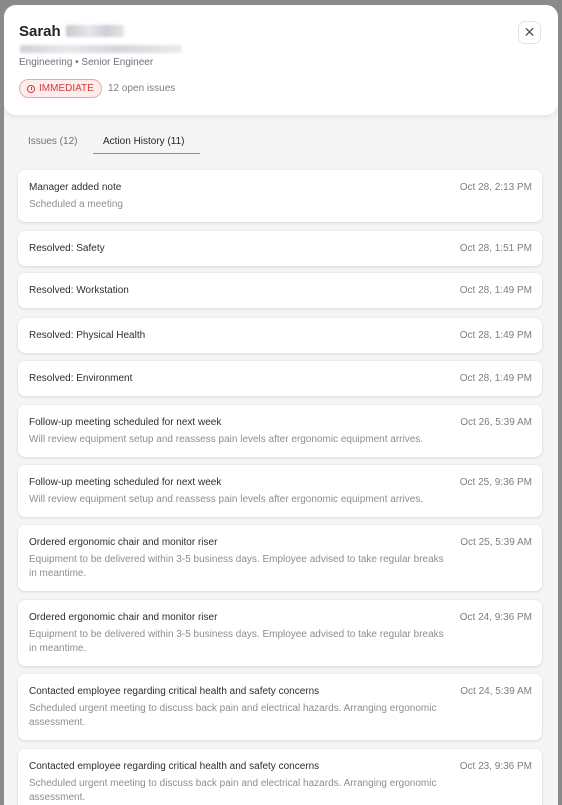 Image resolution: width=562 pixels, height=805 pixels. I want to click on history-item: Resolved: Safety Oct 28, 1:51 PM, so click(280, 248).